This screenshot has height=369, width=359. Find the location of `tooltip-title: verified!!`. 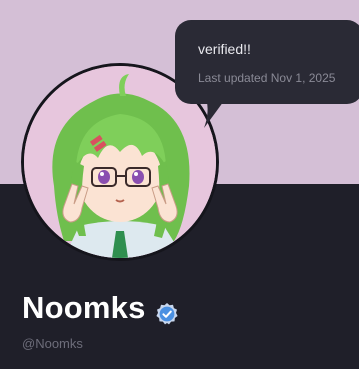

tooltip-title: verified!! is located at coordinates (224, 49).